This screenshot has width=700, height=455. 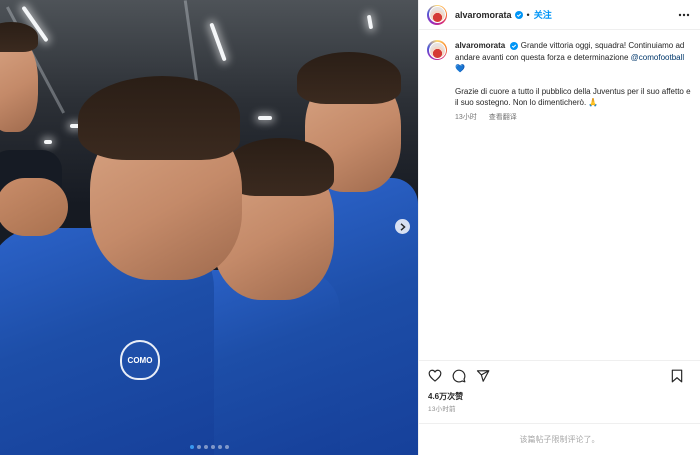 I want to click on carousel-next-button, so click(x=402, y=226).